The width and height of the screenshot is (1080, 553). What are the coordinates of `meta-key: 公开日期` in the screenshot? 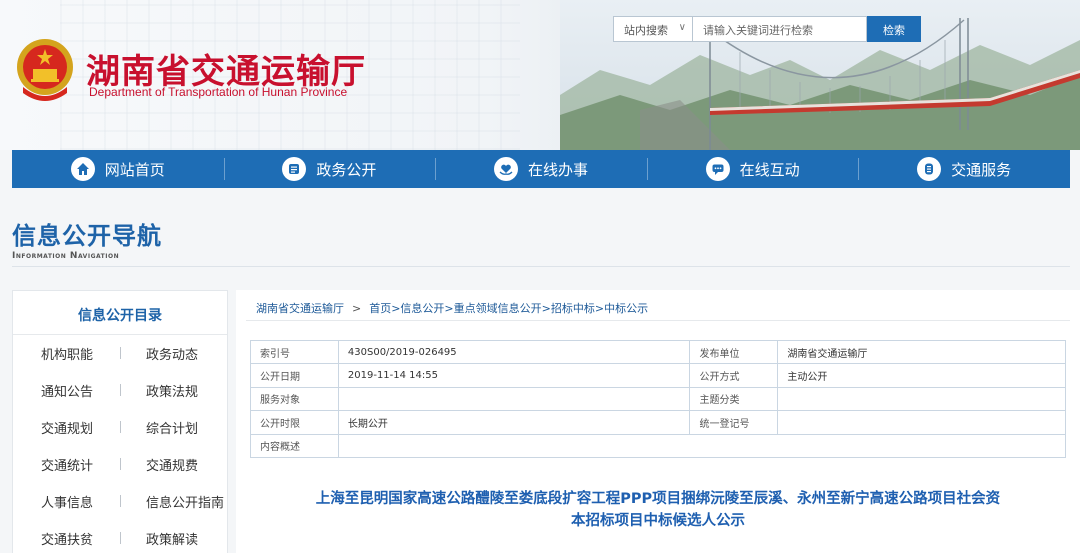 It's located at (294, 375).